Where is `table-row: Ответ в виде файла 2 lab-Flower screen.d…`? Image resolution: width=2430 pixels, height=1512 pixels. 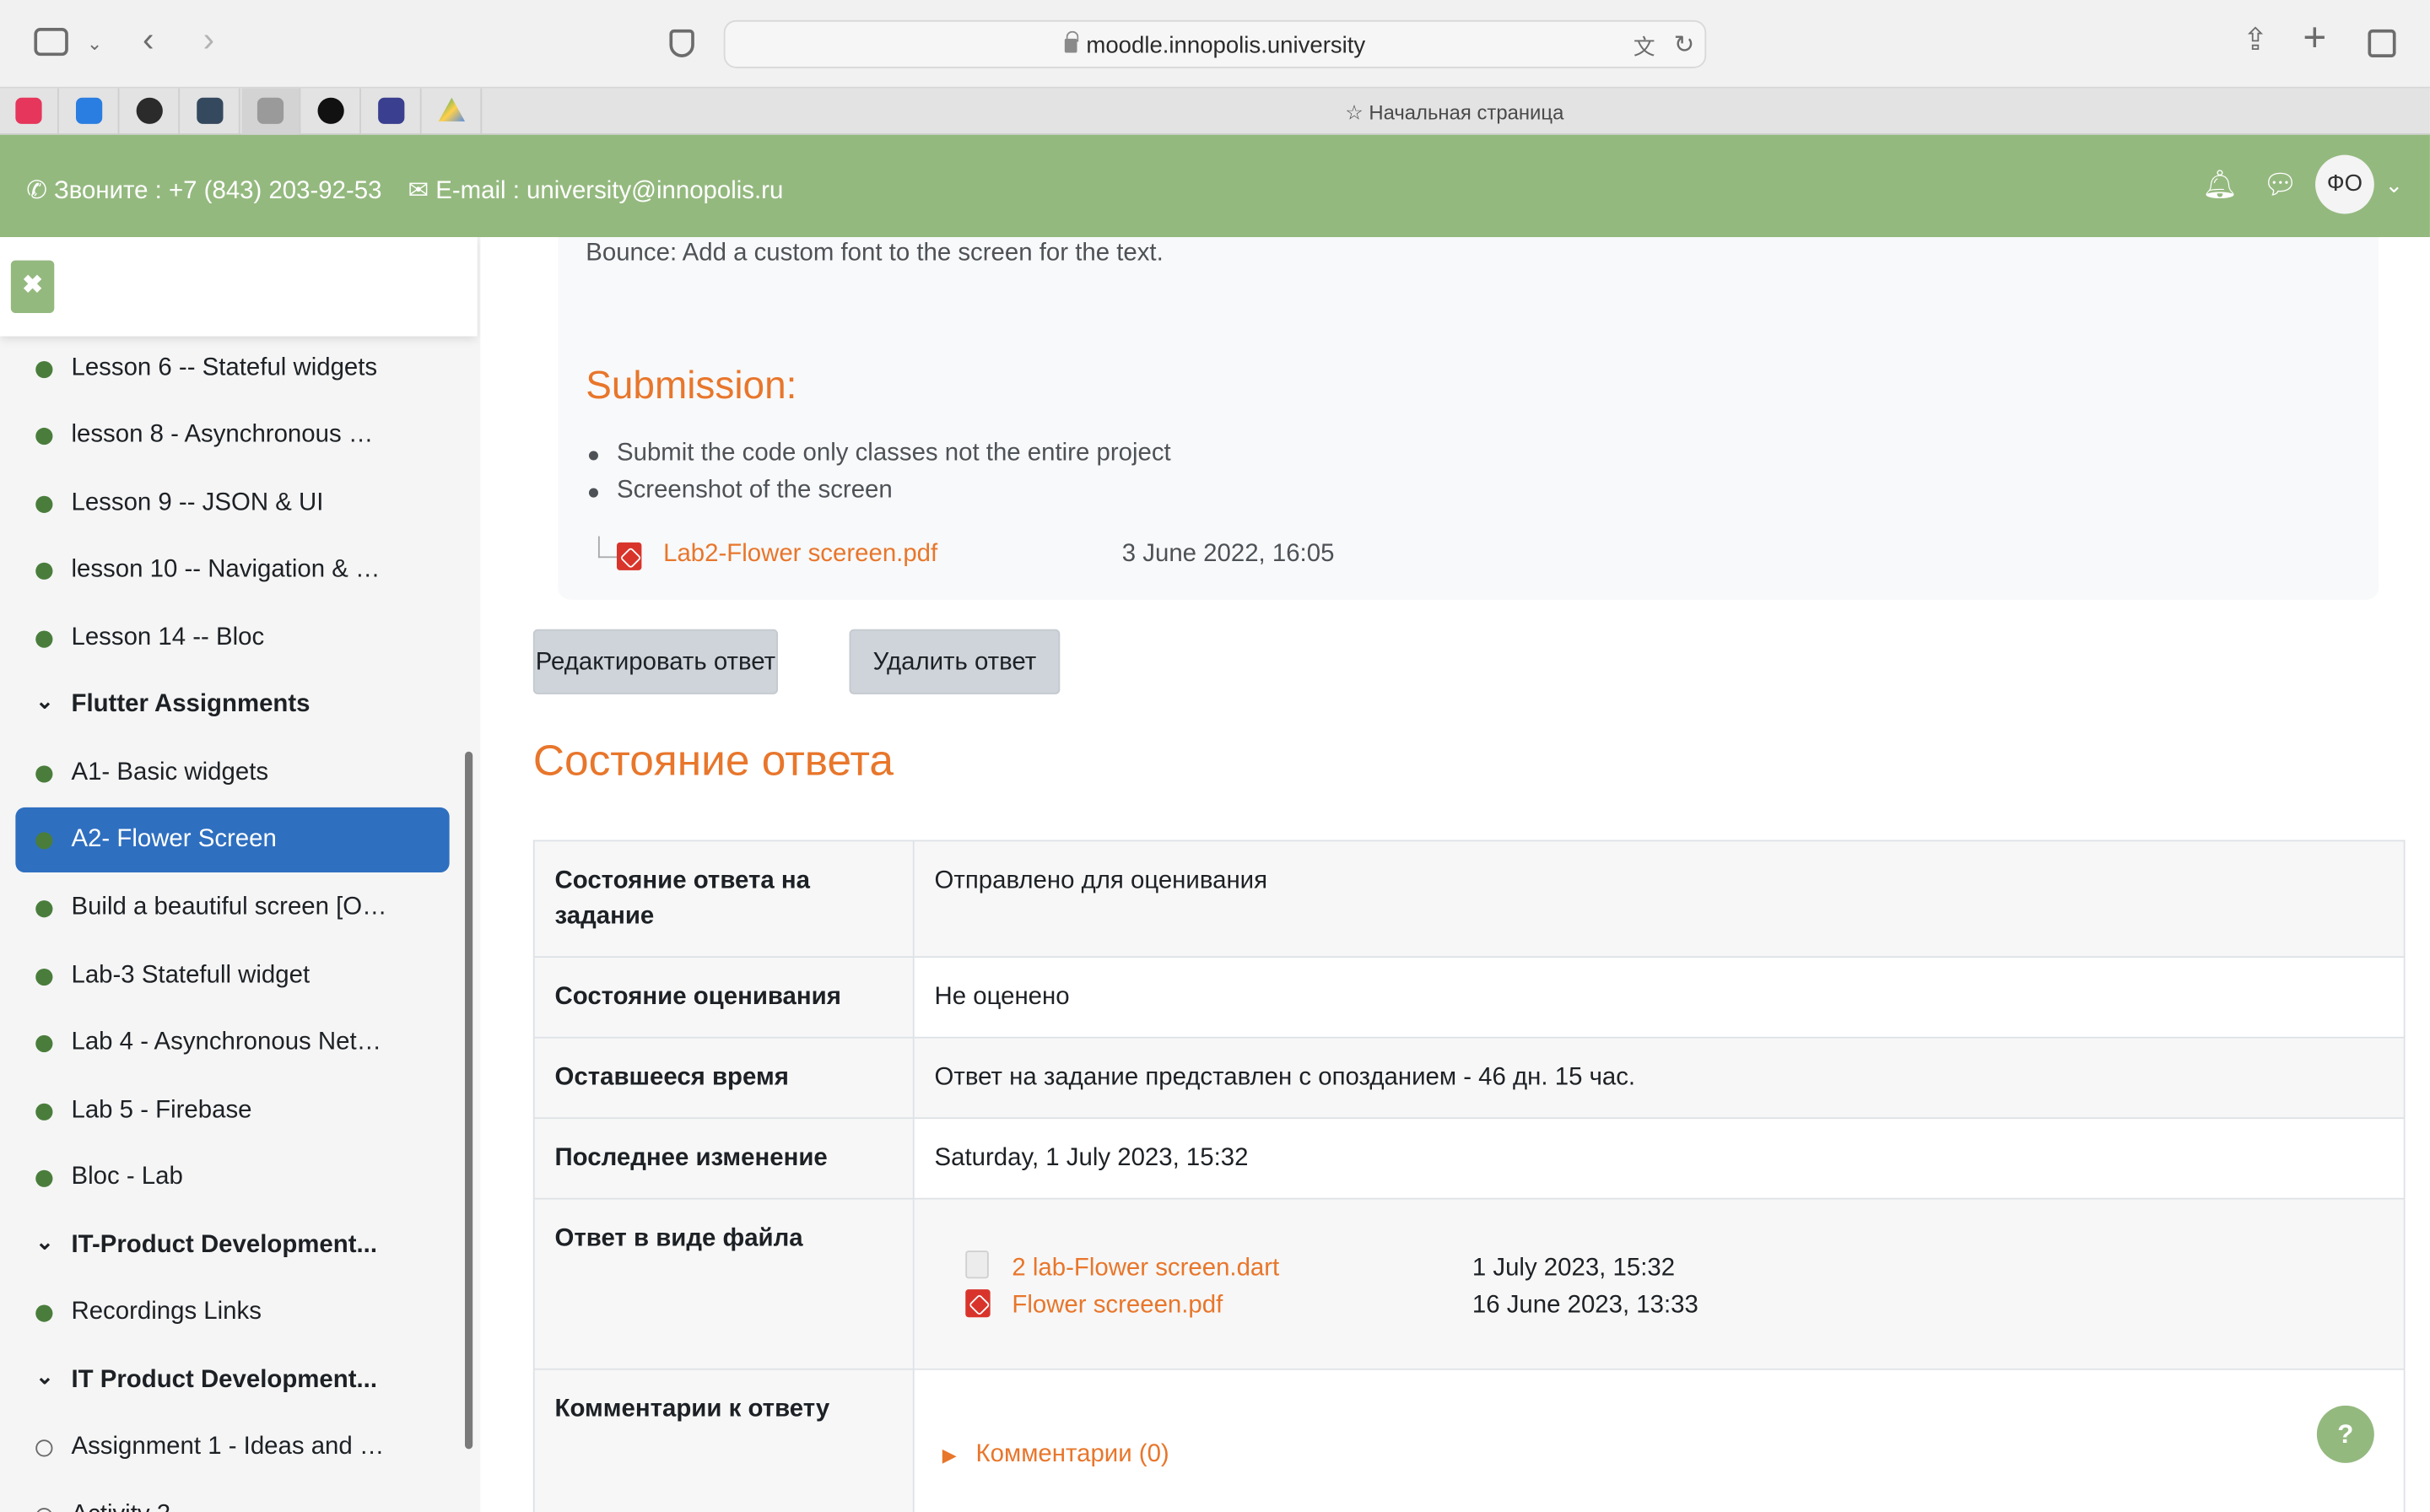 table-row: Ответ в виде файла 2 lab-Flower screen.d… is located at coordinates (1469, 1283).